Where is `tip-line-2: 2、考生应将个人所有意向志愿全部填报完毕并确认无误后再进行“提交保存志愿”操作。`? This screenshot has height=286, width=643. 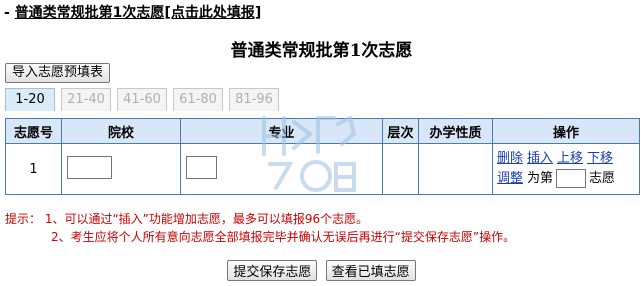
tip-line-2: 2、考生应将个人所有意向志愿全部填报完毕并确认无误后再进行“提交保存志愿”操作。 is located at coordinates (283, 237).